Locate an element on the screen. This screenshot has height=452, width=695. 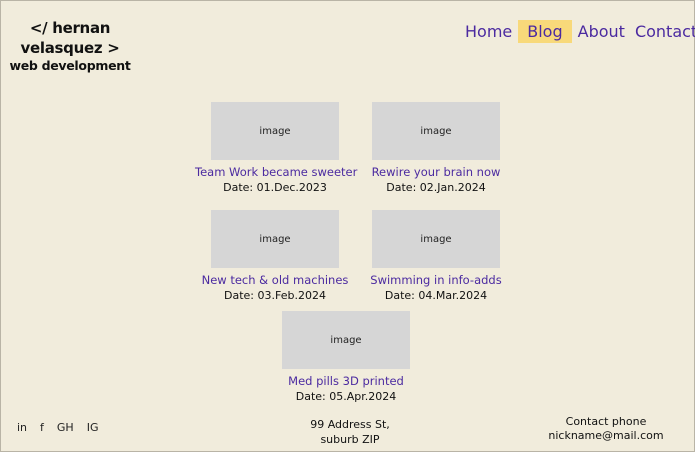
footer-address: 99 Address St, suburb ZIP is located at coordinates (350, 432).